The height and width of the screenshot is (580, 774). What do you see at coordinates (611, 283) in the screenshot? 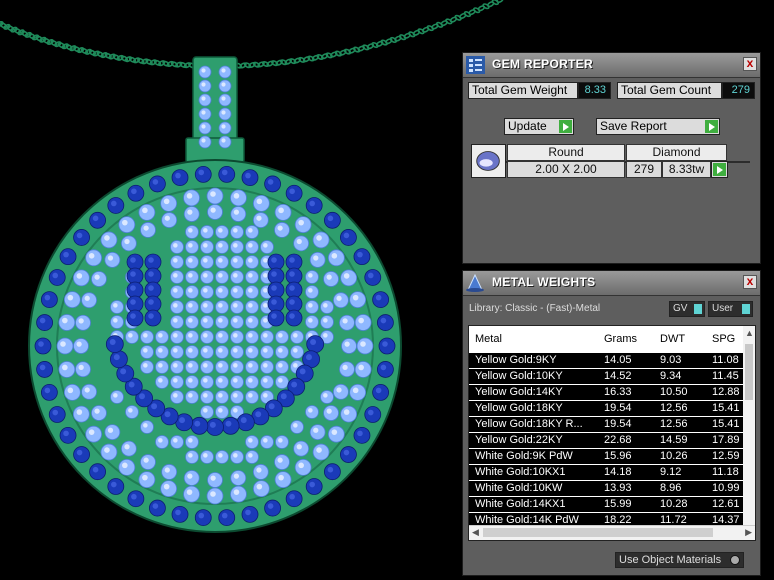
I see `metal-weights-titlebar: METAL WEIGHTS x` at bounding box center [611, 283].